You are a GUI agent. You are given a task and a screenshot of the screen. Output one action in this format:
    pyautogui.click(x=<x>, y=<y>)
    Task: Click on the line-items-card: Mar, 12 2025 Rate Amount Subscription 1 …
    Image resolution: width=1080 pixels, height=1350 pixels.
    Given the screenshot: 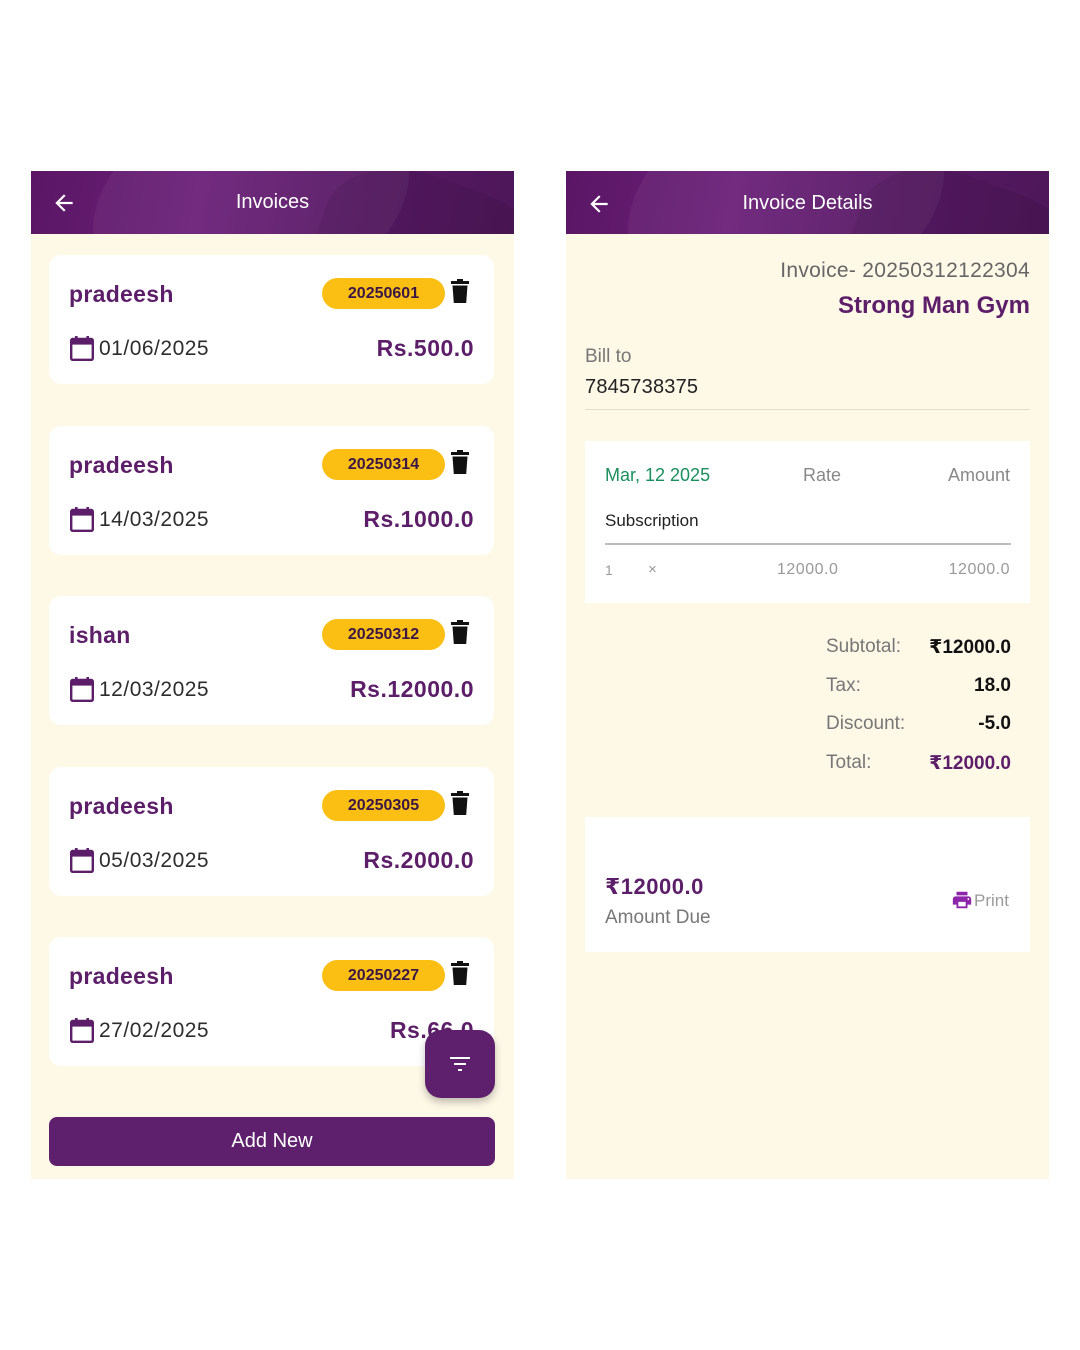 What is the action you would take?
    pyautogui.click(x=807, y=522)
    